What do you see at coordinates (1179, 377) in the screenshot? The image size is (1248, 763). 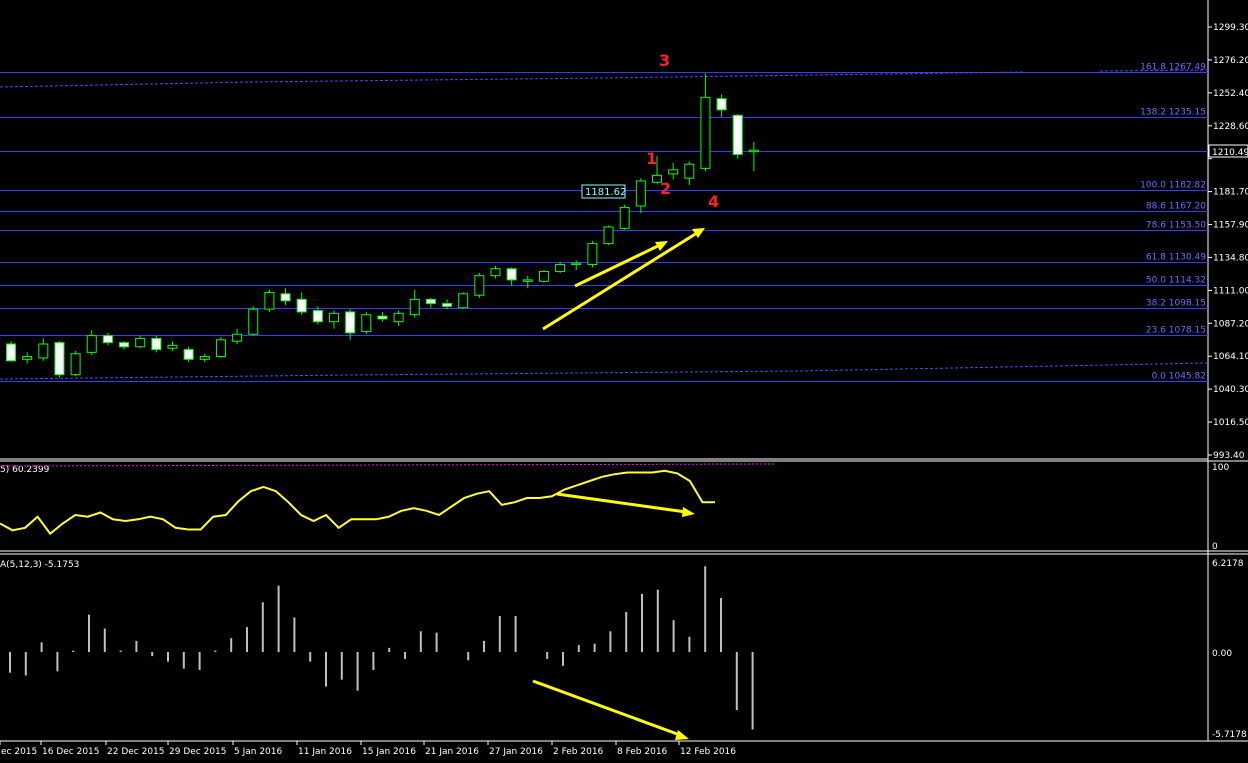 I see `fib-level-label: 0.0 1045.82` at bounding box center [1179, 377].